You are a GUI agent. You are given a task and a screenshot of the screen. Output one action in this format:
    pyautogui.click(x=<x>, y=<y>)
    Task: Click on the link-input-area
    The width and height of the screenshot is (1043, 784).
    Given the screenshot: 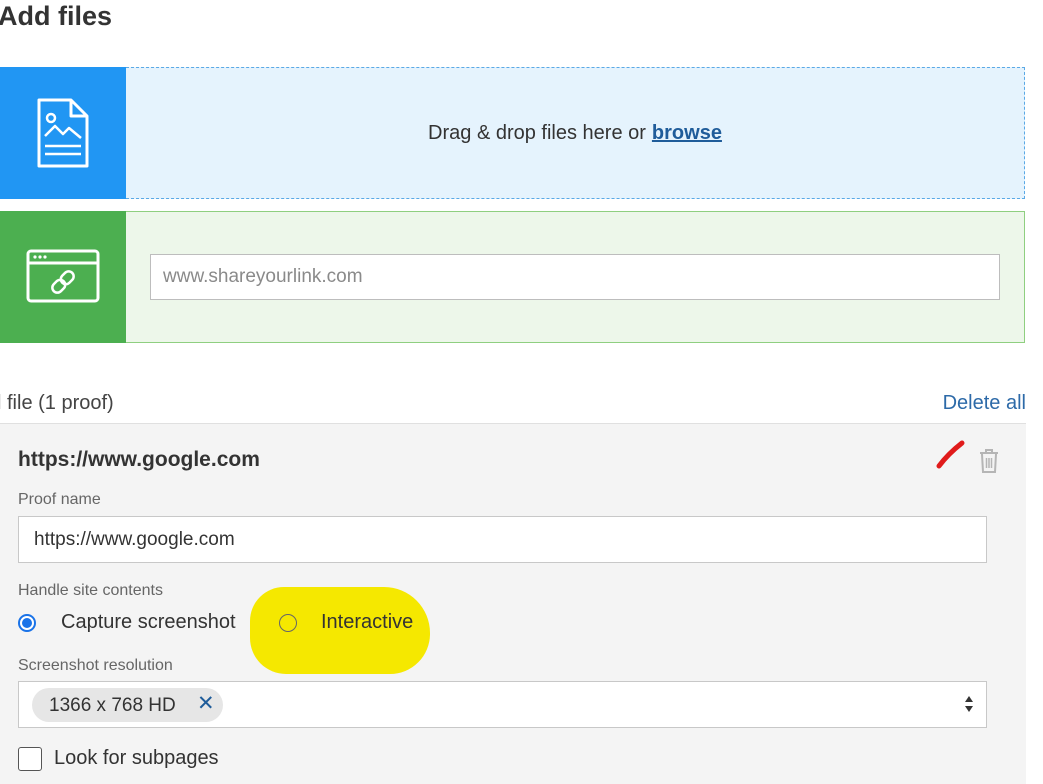 What is the action you would take?
    pyautogui.click(x=575, y=277)
    